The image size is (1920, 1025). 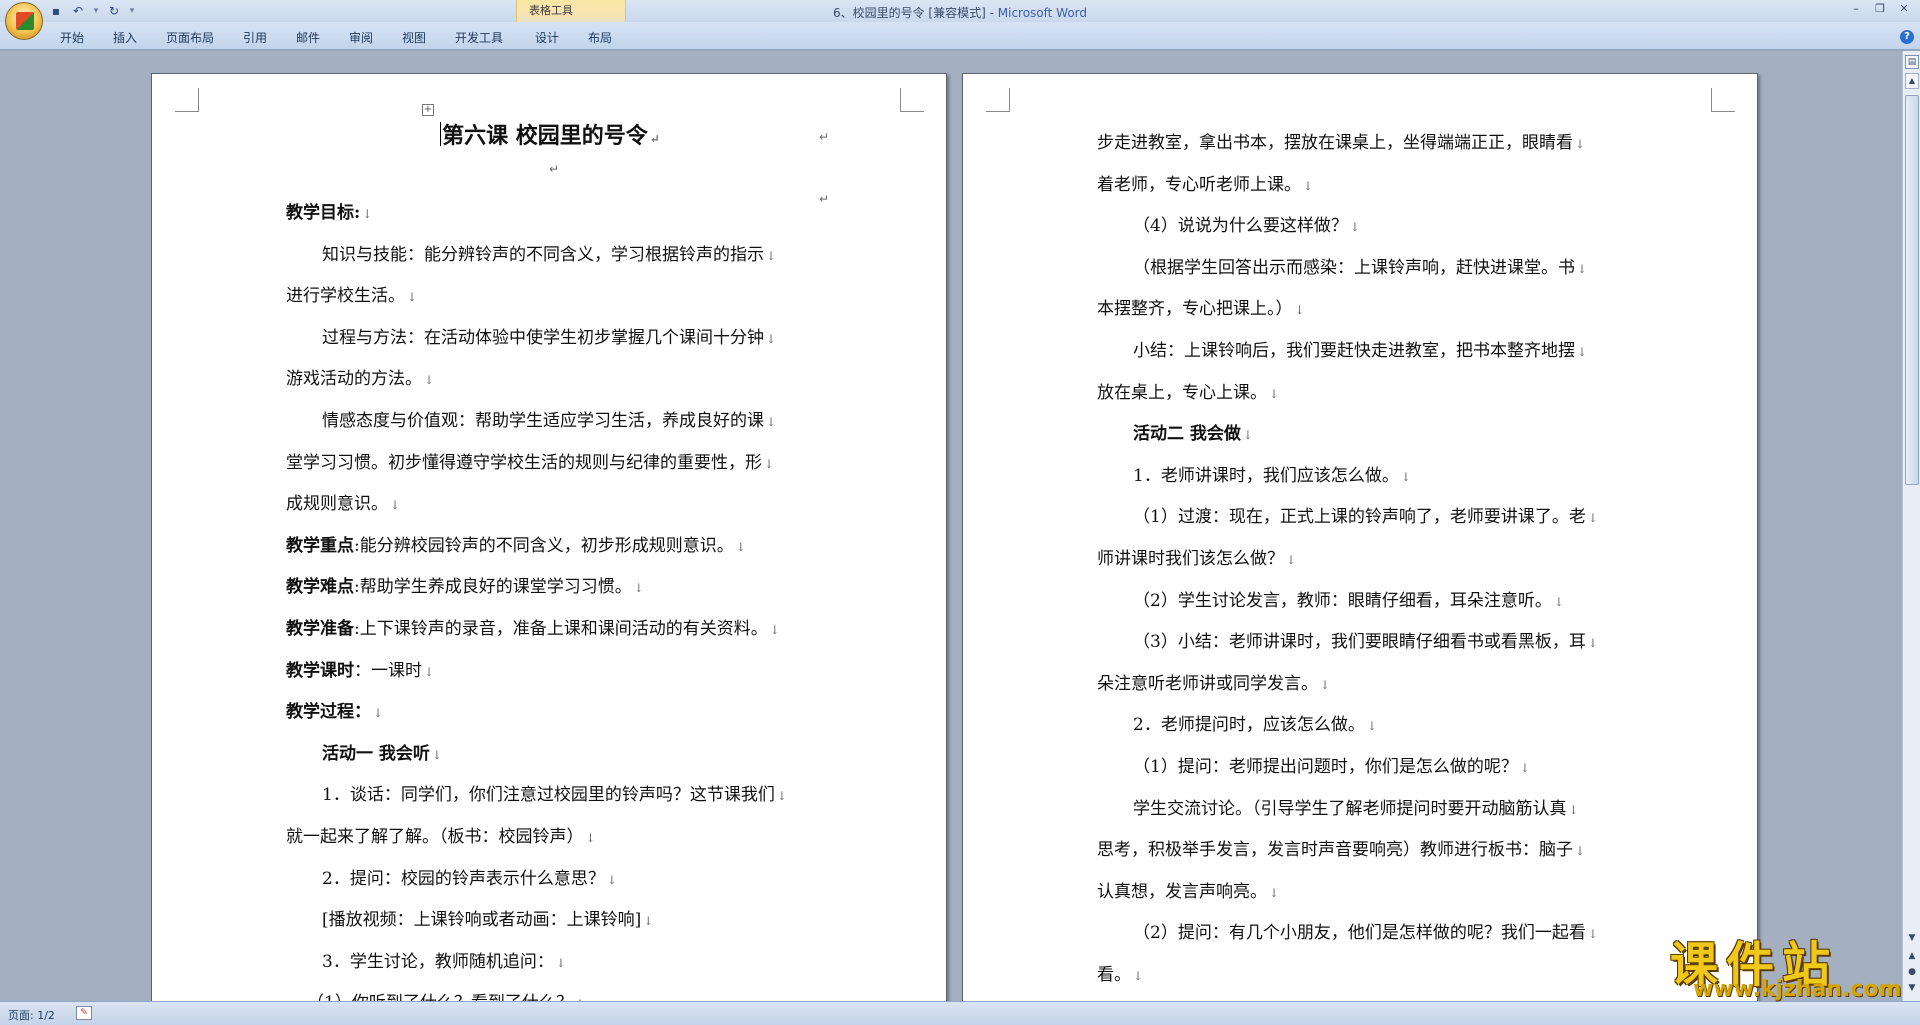 I want to click on text-line: 成规则意识。 ↓, so click(x=343, y=501).